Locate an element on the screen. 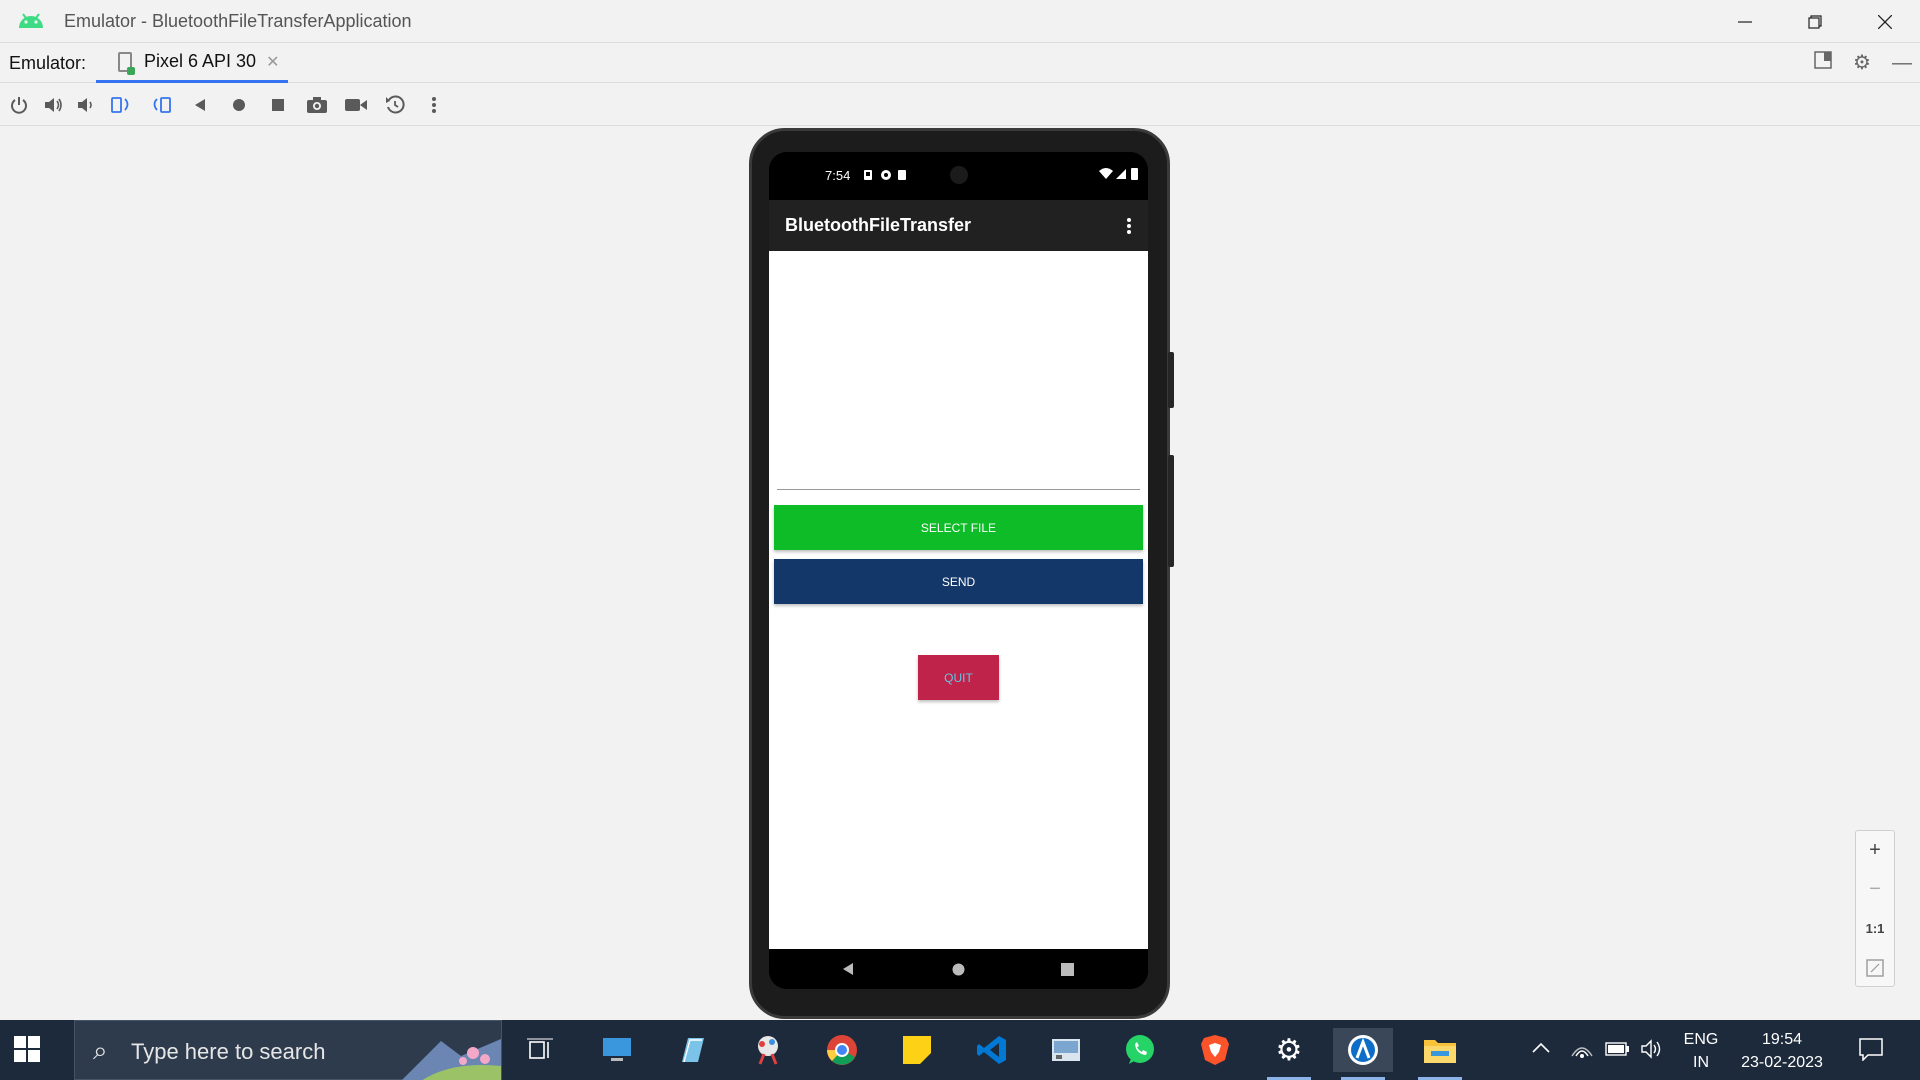 Image resolution: width=1920 pixels, height=1080 pixels. tab-pixel-6-api-30: Pixel 6 API 30 ✕ is located at coordinates (192, 63).